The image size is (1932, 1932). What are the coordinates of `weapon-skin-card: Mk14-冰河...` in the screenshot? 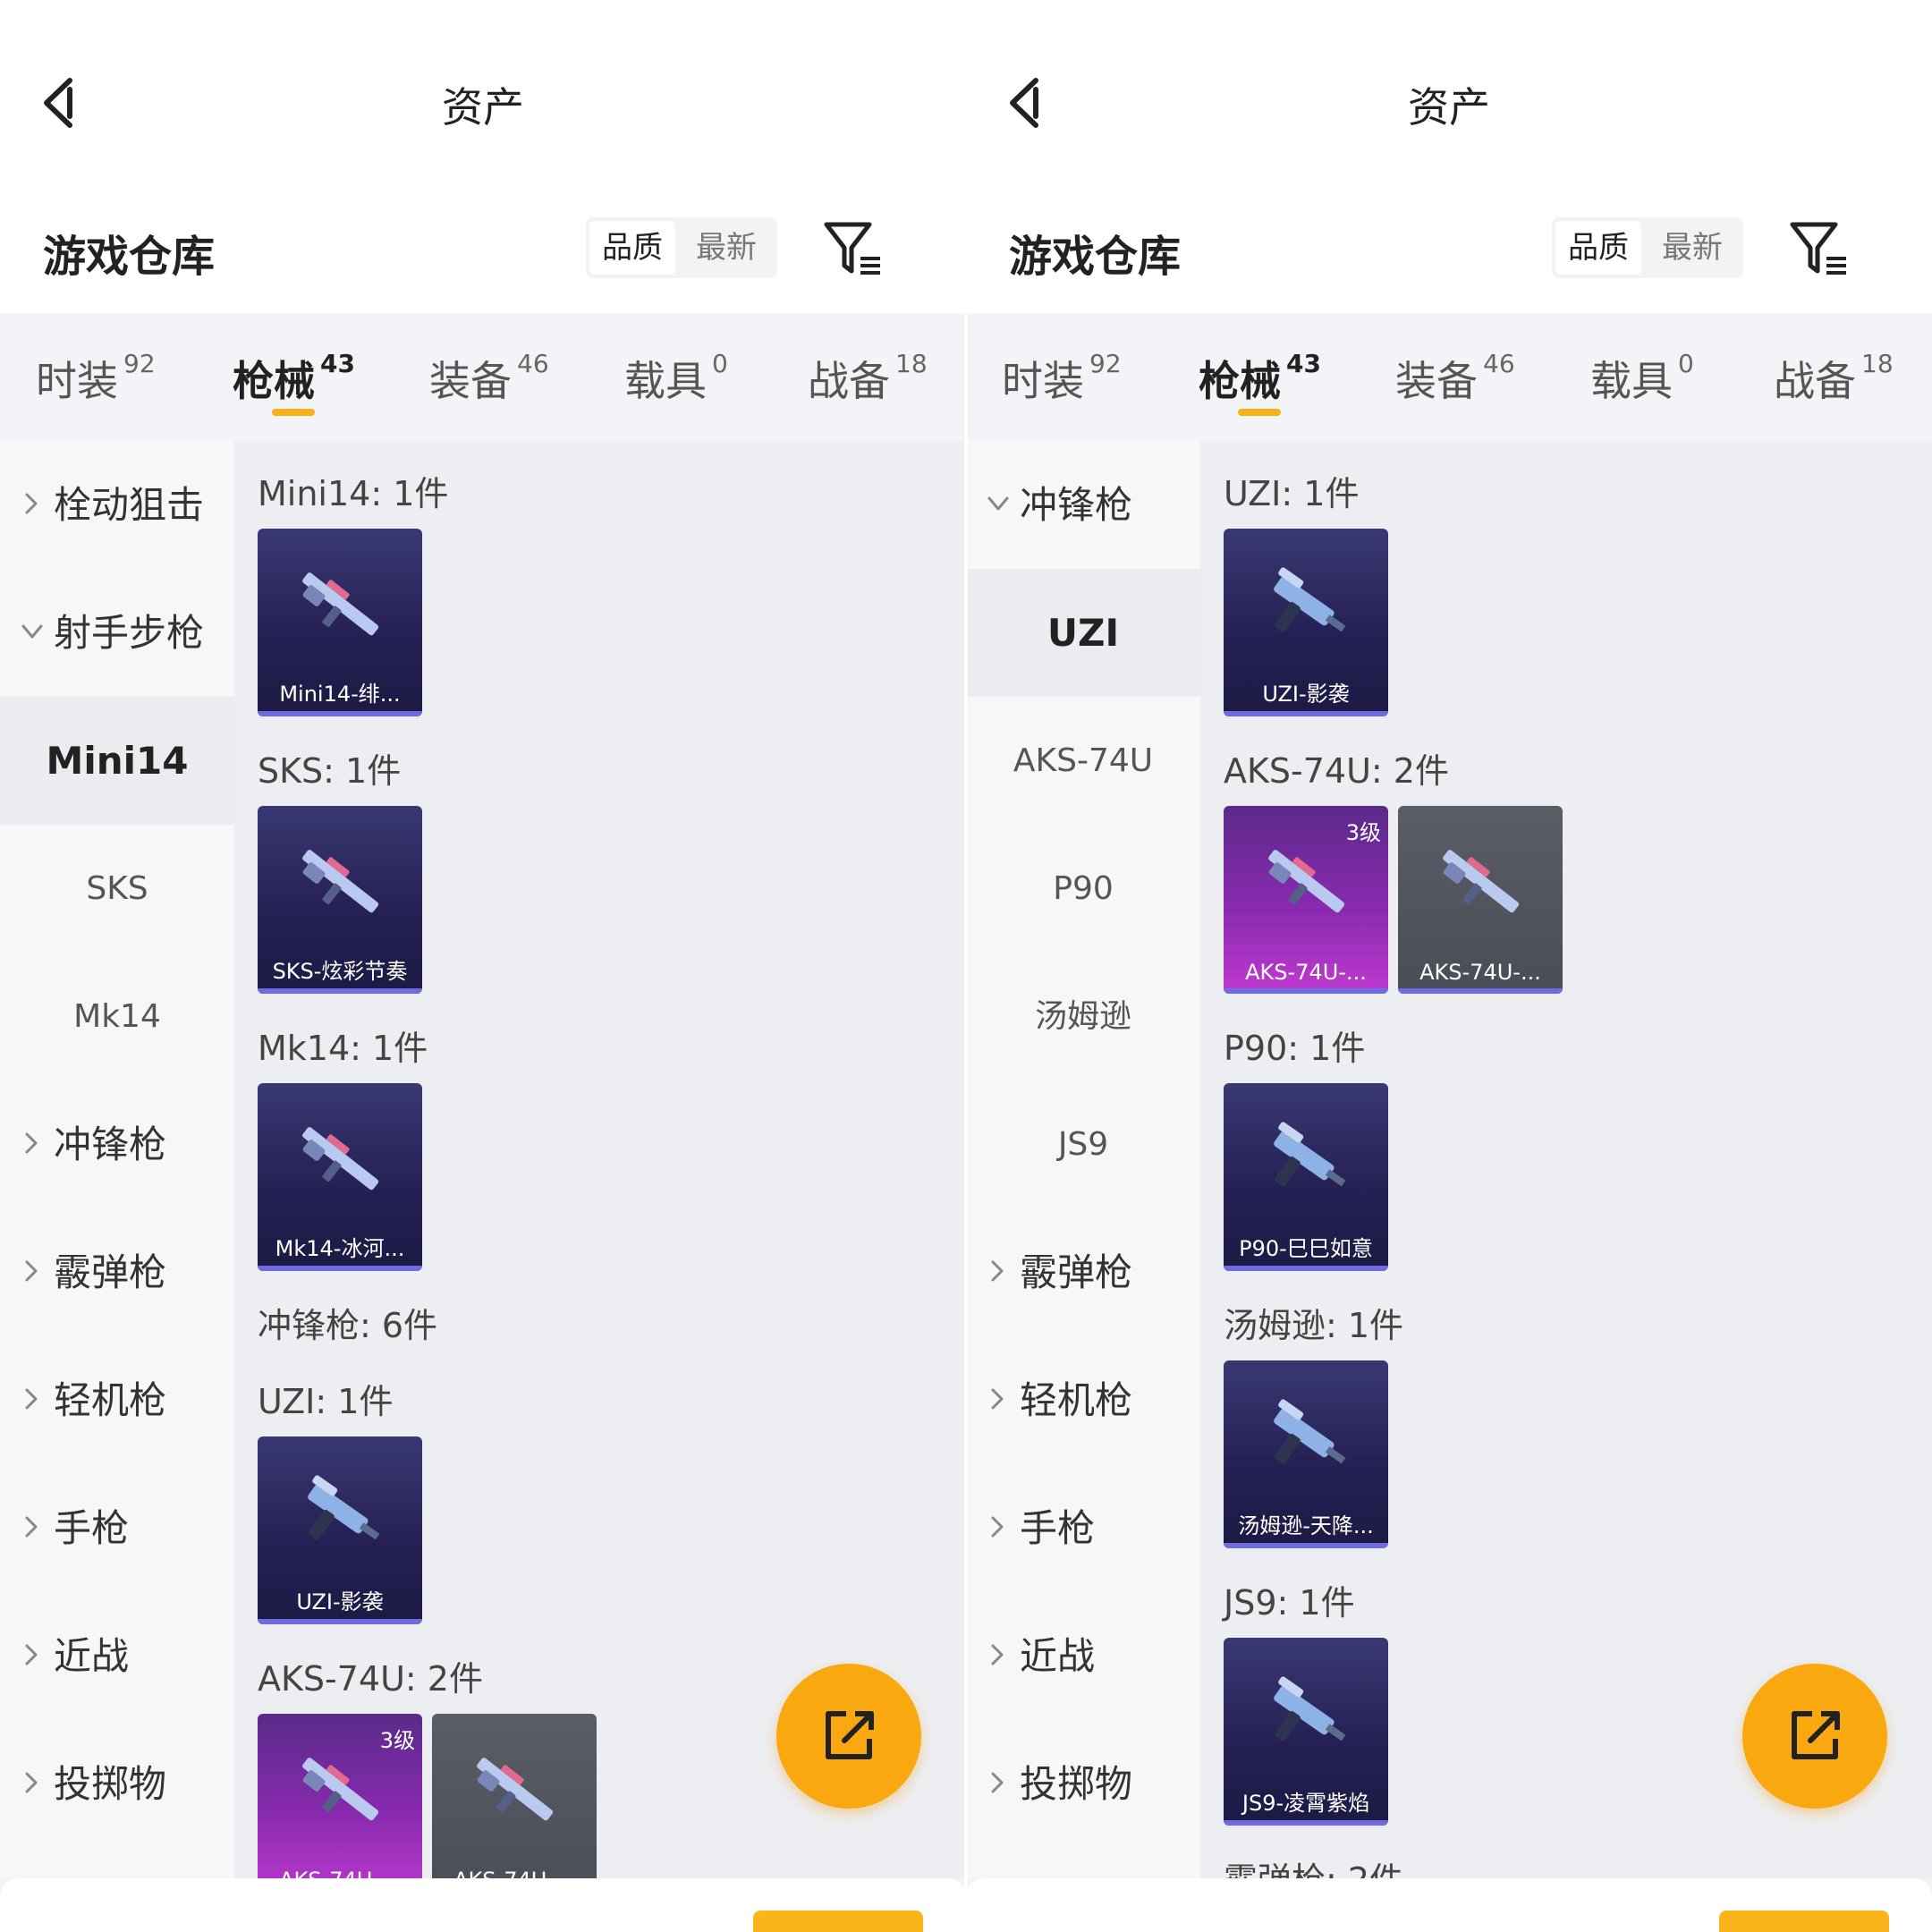 It's located at (340, 1177).